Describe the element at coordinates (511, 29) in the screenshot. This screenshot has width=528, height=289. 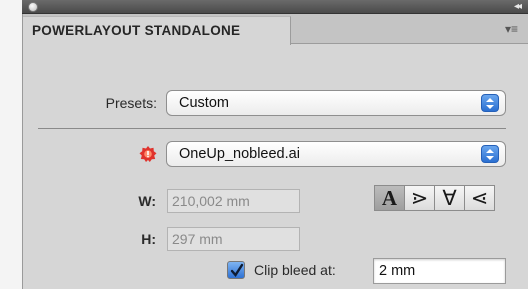
I see `panel-menu-icon: ▾≡` at that location.